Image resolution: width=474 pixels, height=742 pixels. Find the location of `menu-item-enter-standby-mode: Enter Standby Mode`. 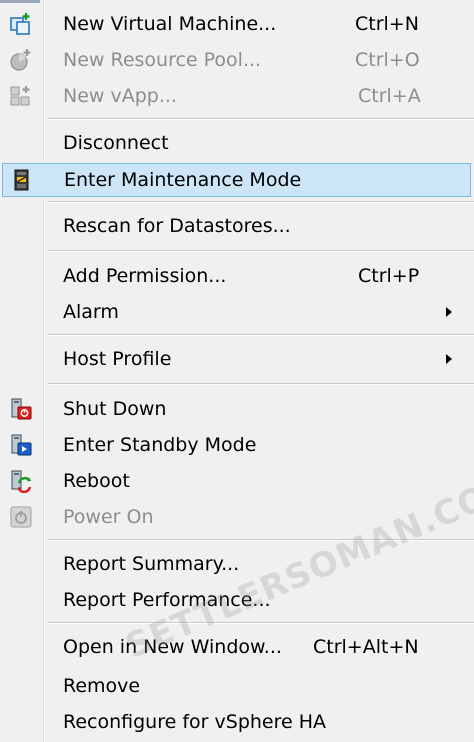

menu-item-enter-standby-mode: Enter Standby Mode is located at coordinates (237, 445).